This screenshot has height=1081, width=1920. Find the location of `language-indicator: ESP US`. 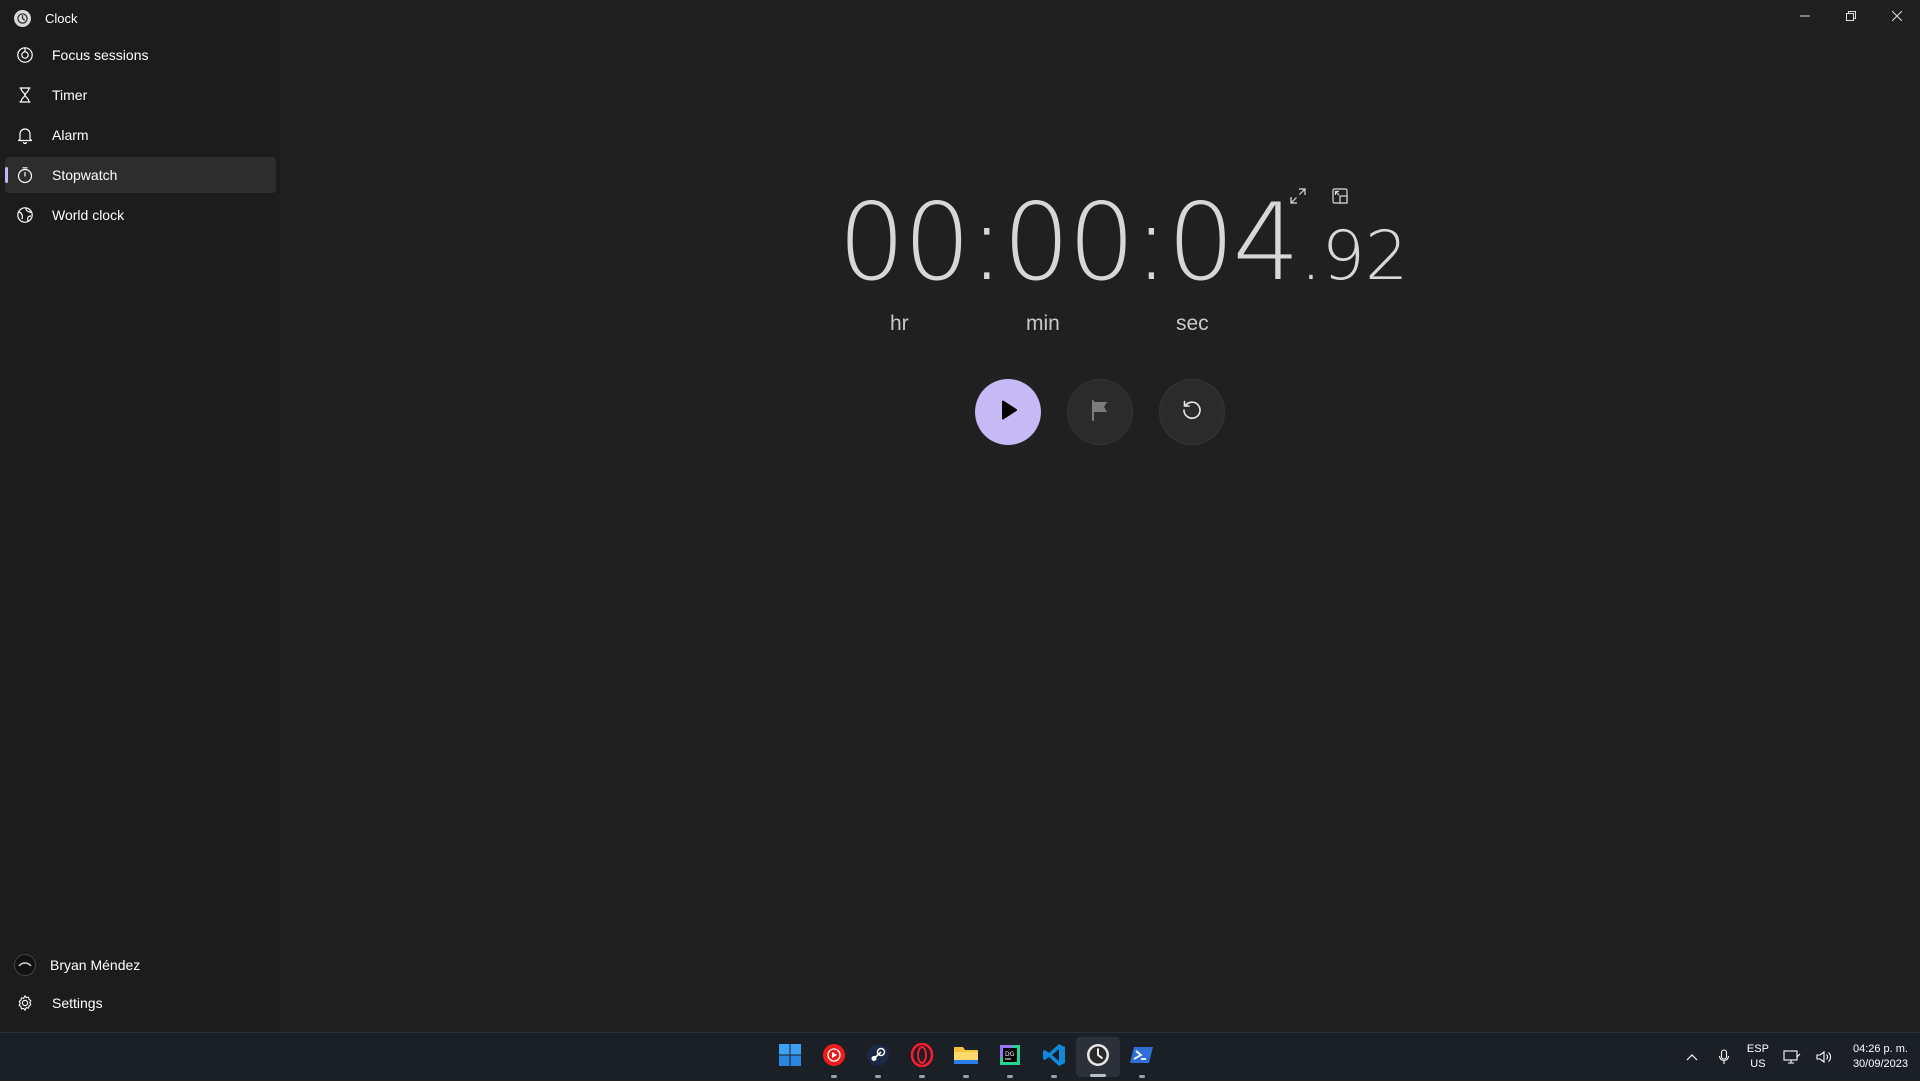

language-indicator: ESP US is located at coordinates (1758, 1057).